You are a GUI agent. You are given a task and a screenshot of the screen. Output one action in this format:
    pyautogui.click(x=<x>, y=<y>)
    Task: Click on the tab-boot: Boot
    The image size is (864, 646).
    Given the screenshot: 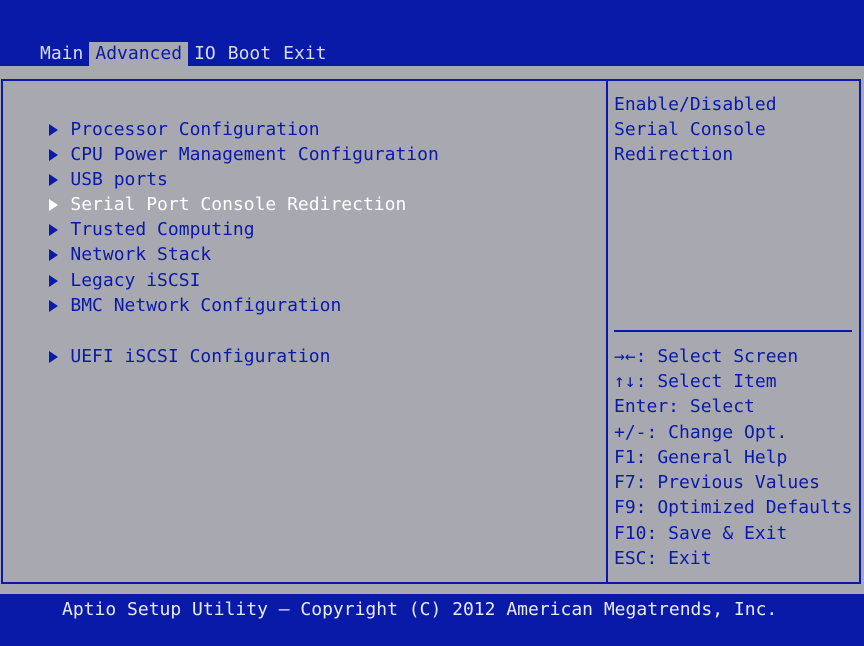 What is the action you would take?
    pyautogui.click(x=249, y=54)
    